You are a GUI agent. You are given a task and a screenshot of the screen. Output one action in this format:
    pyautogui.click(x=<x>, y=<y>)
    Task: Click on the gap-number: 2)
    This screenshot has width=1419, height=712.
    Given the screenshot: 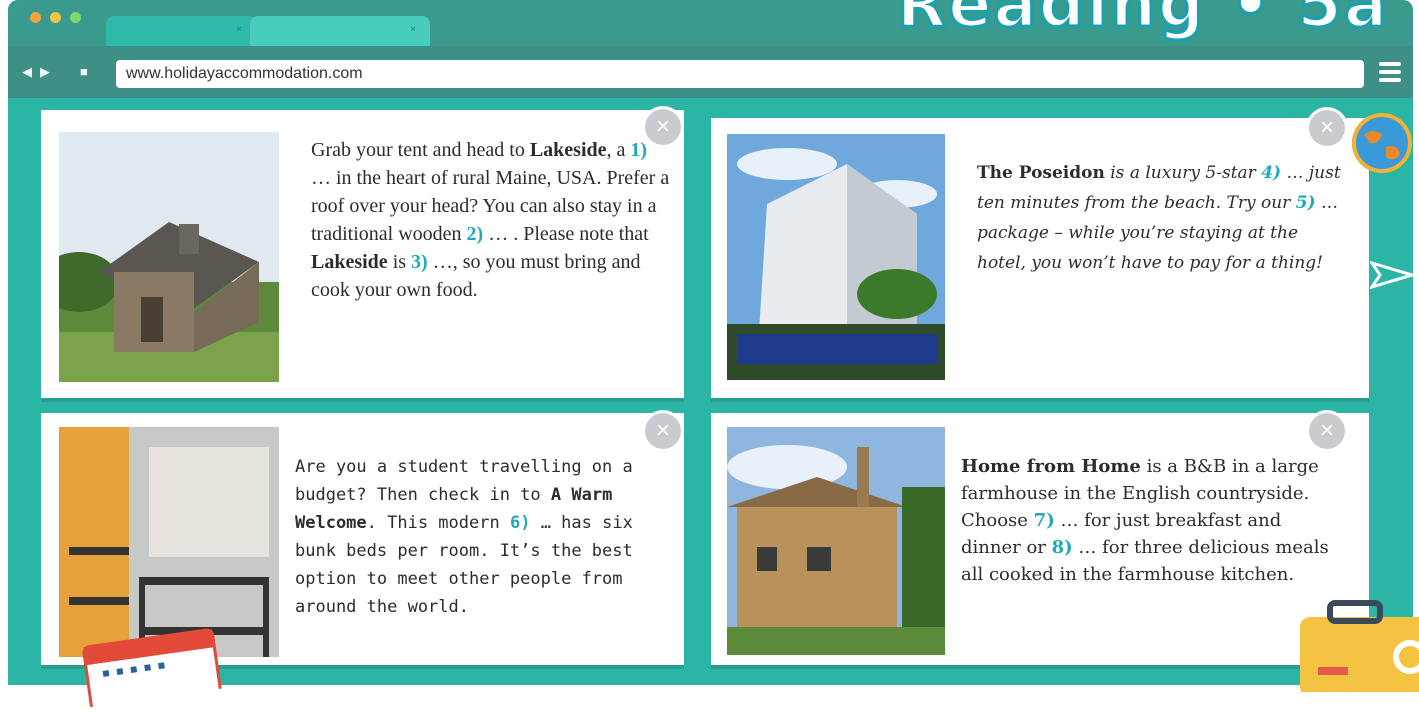 What is the action you would take?
    pyautogui.click(x=475, y=234)
    